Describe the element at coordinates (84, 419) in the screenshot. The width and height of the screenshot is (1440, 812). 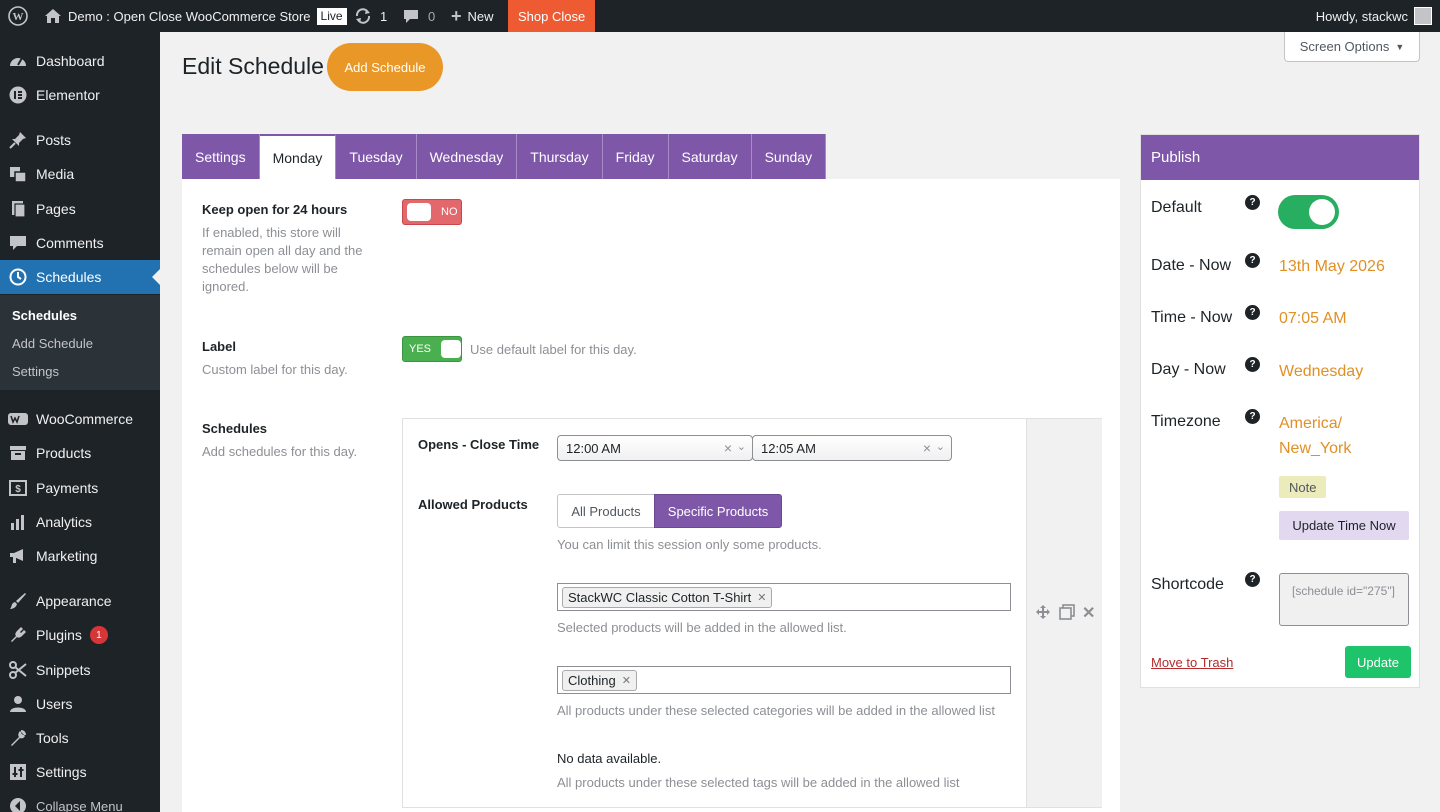
I see `sidebar-item-label: WooCommerce` at that location.